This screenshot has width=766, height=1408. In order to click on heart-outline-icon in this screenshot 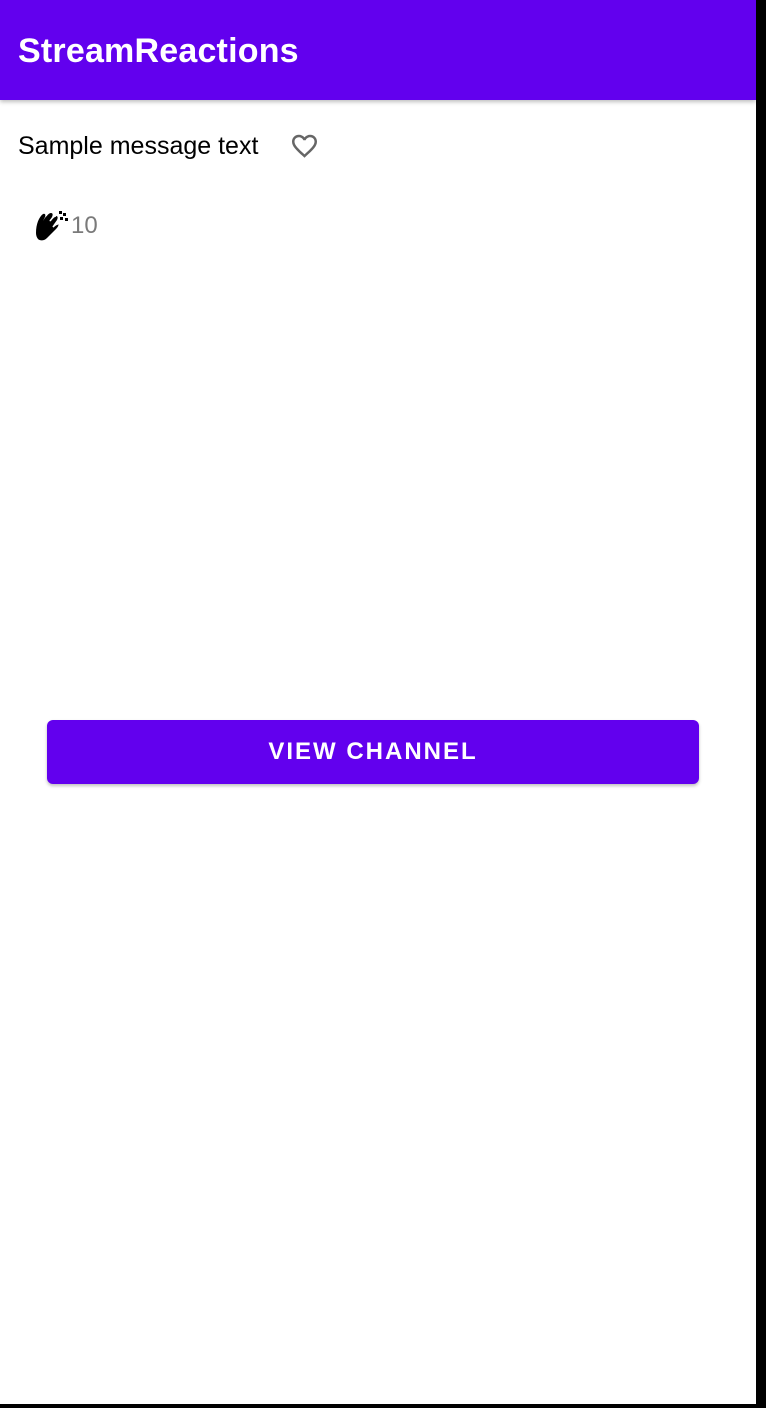, I will do `click(304, 146)`.